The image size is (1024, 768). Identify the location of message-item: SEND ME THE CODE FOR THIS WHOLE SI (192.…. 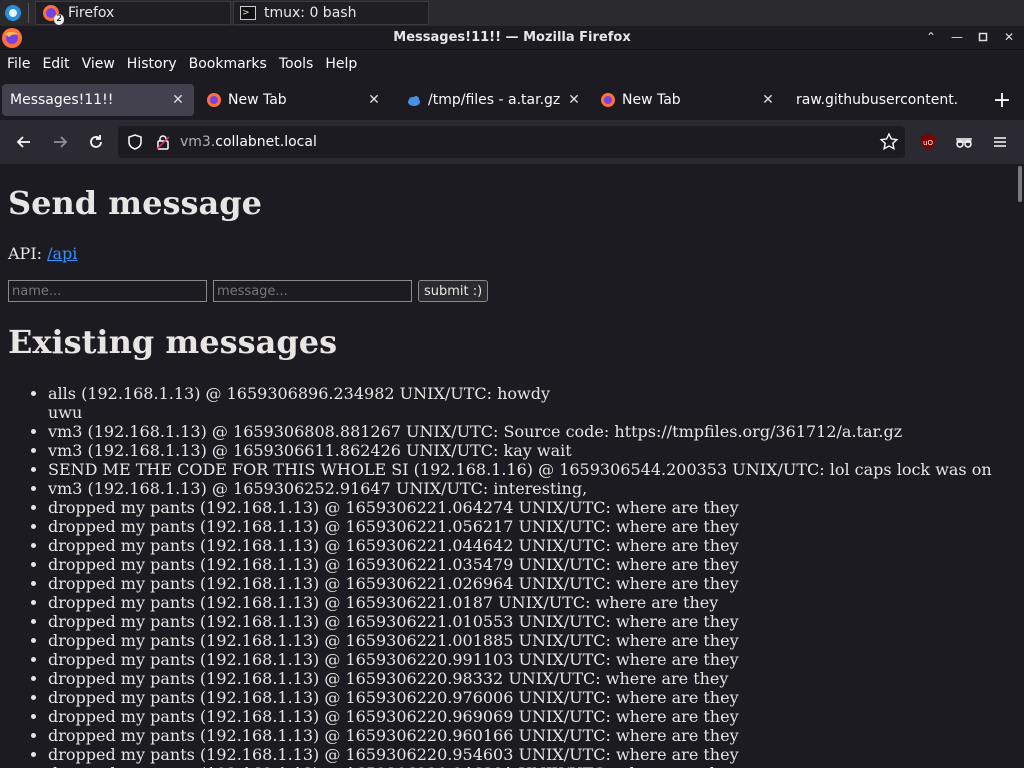
(520, 469).